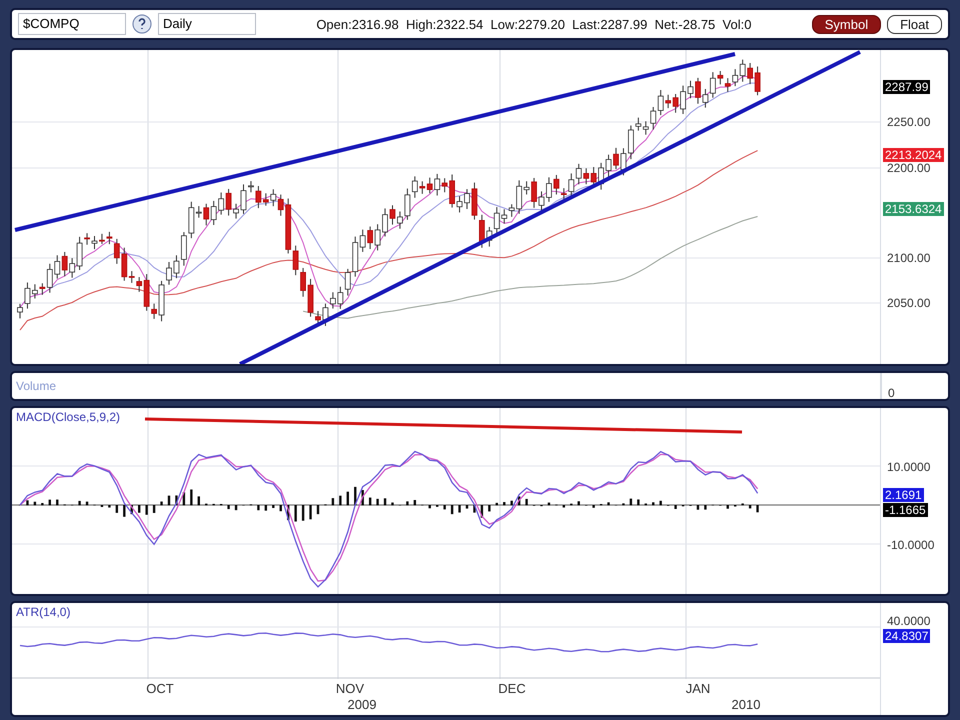 This screenshot has width=960, height=720. I want to click on month-label: DEC, so click(512, 688).